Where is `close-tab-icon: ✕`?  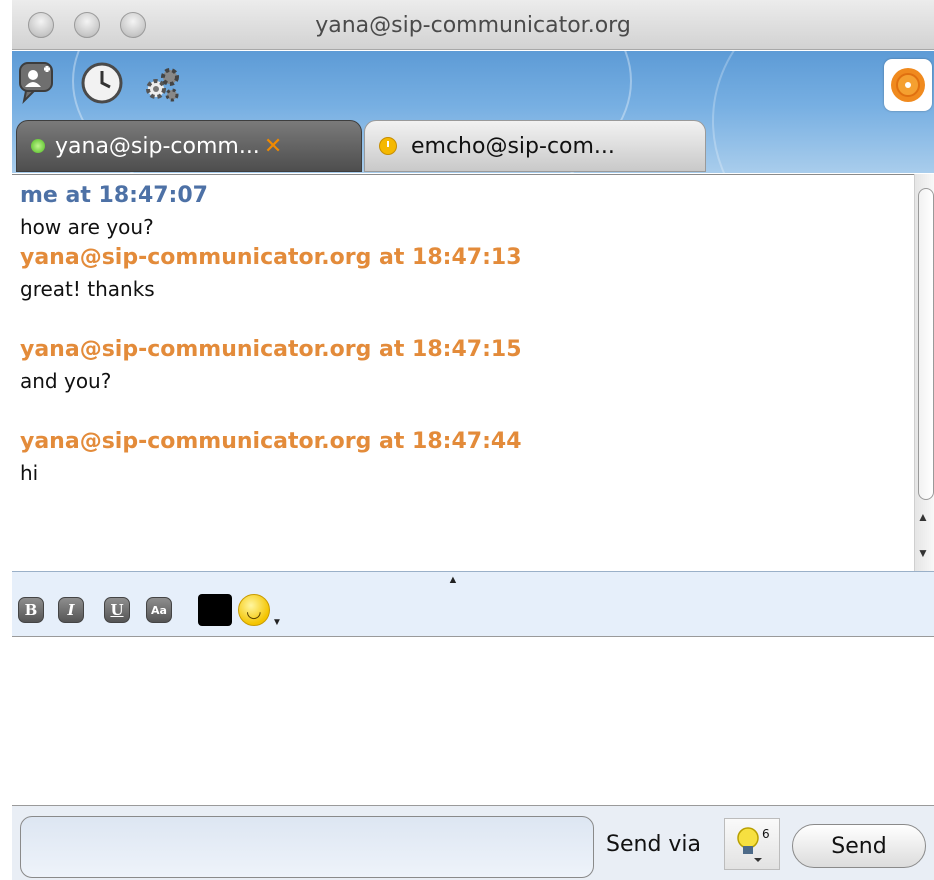
close-tab-icon: ✕ is located at coordinates (273, 146).